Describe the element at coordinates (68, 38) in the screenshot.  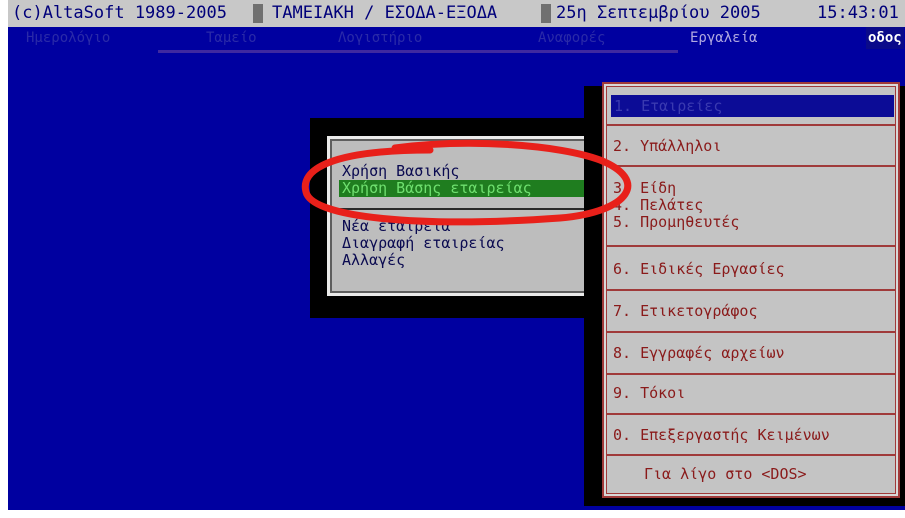
I see `menu-item-journal: Ημερολόγιο` at that location.